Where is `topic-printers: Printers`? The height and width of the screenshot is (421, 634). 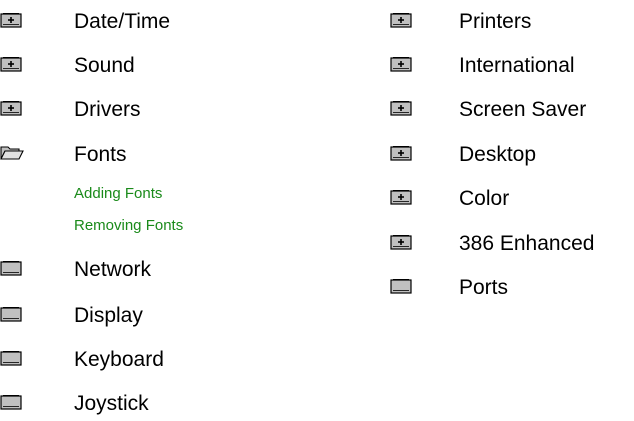
topic-printers: Printers is located at coordinates (512, 23).